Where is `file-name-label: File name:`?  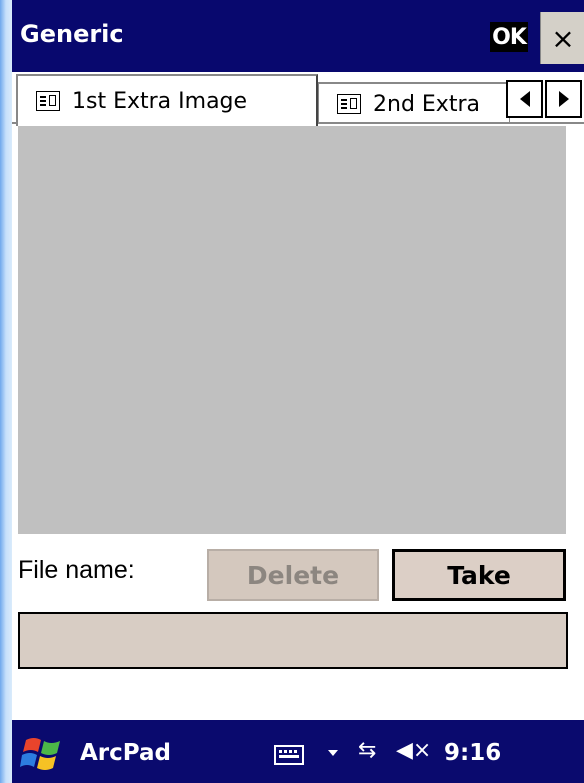 file-name-label: File name: is located at coordinates (76, 570).